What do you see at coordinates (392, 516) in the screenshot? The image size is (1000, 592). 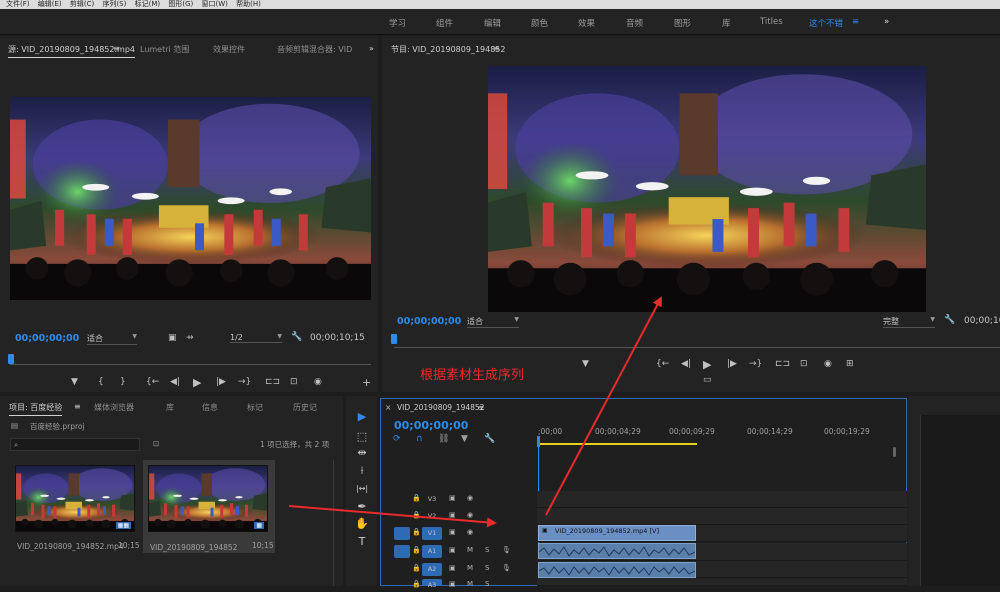 I see `annotation-arrow-project-to-timeline` at bounding box center [392, 516].